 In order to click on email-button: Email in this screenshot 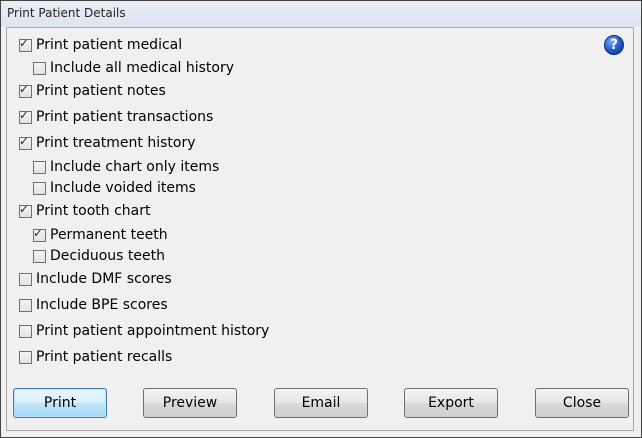, I will do `click(321, 403)`.